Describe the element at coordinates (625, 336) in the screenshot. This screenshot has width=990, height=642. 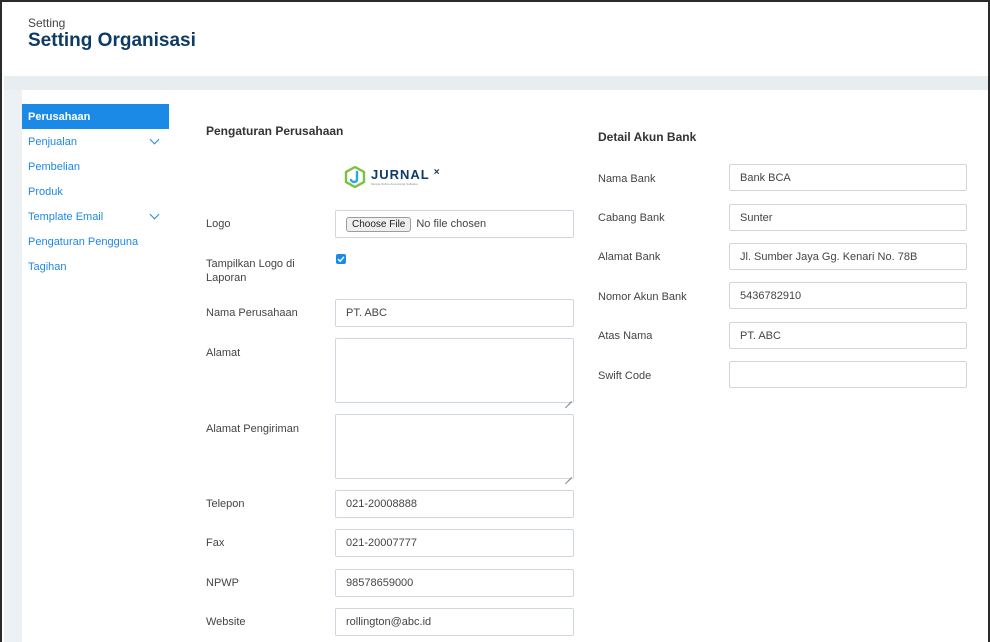
I see `account-holder-label: Atas Nama` at that location.